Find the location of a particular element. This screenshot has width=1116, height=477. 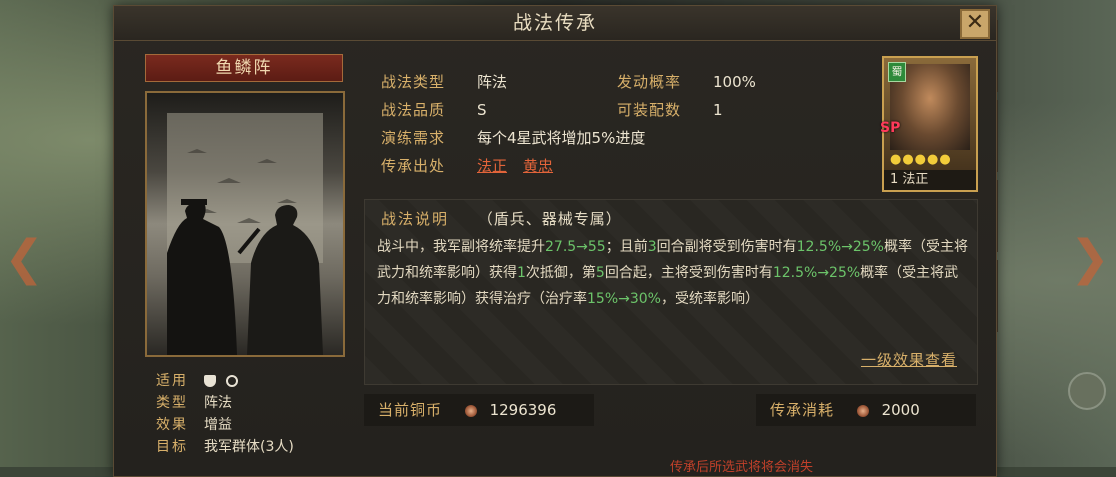

hero-level: 1 is located at coordinates (894, 179).